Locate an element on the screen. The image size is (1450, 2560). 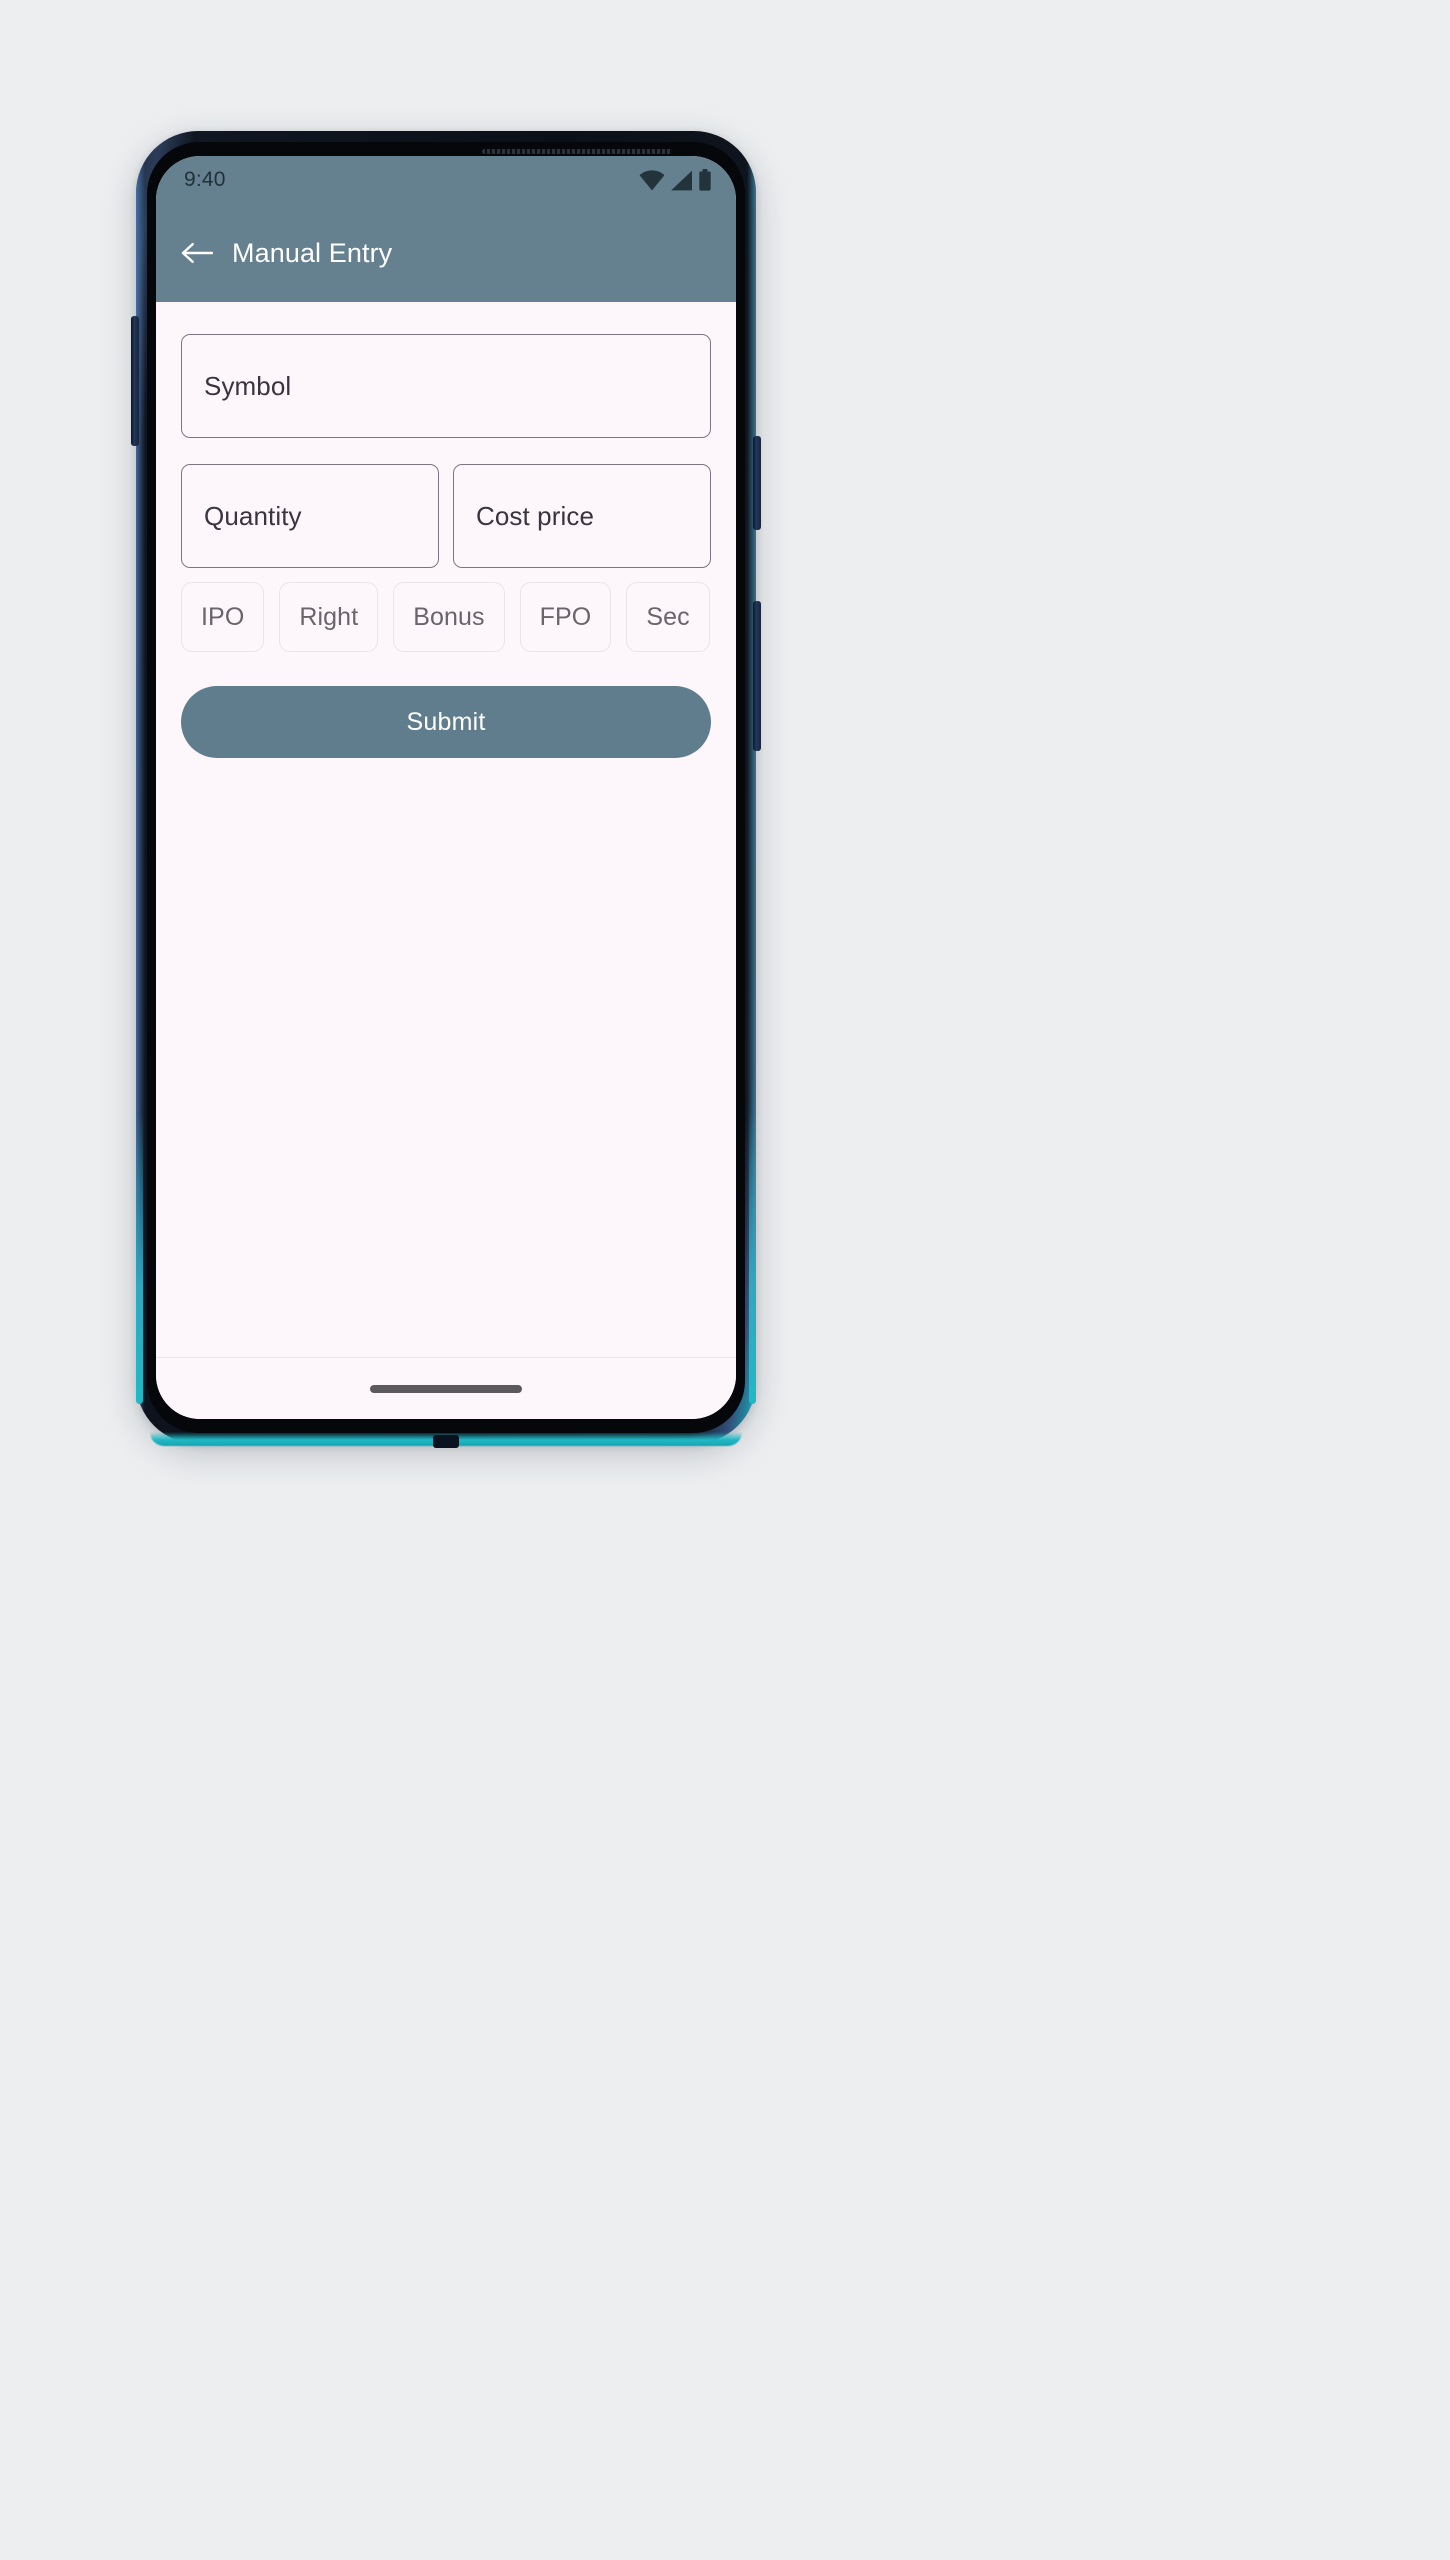
transaction-type-chips: IPO Right Bonus FPO Sec is located at coordinates (446, 617).